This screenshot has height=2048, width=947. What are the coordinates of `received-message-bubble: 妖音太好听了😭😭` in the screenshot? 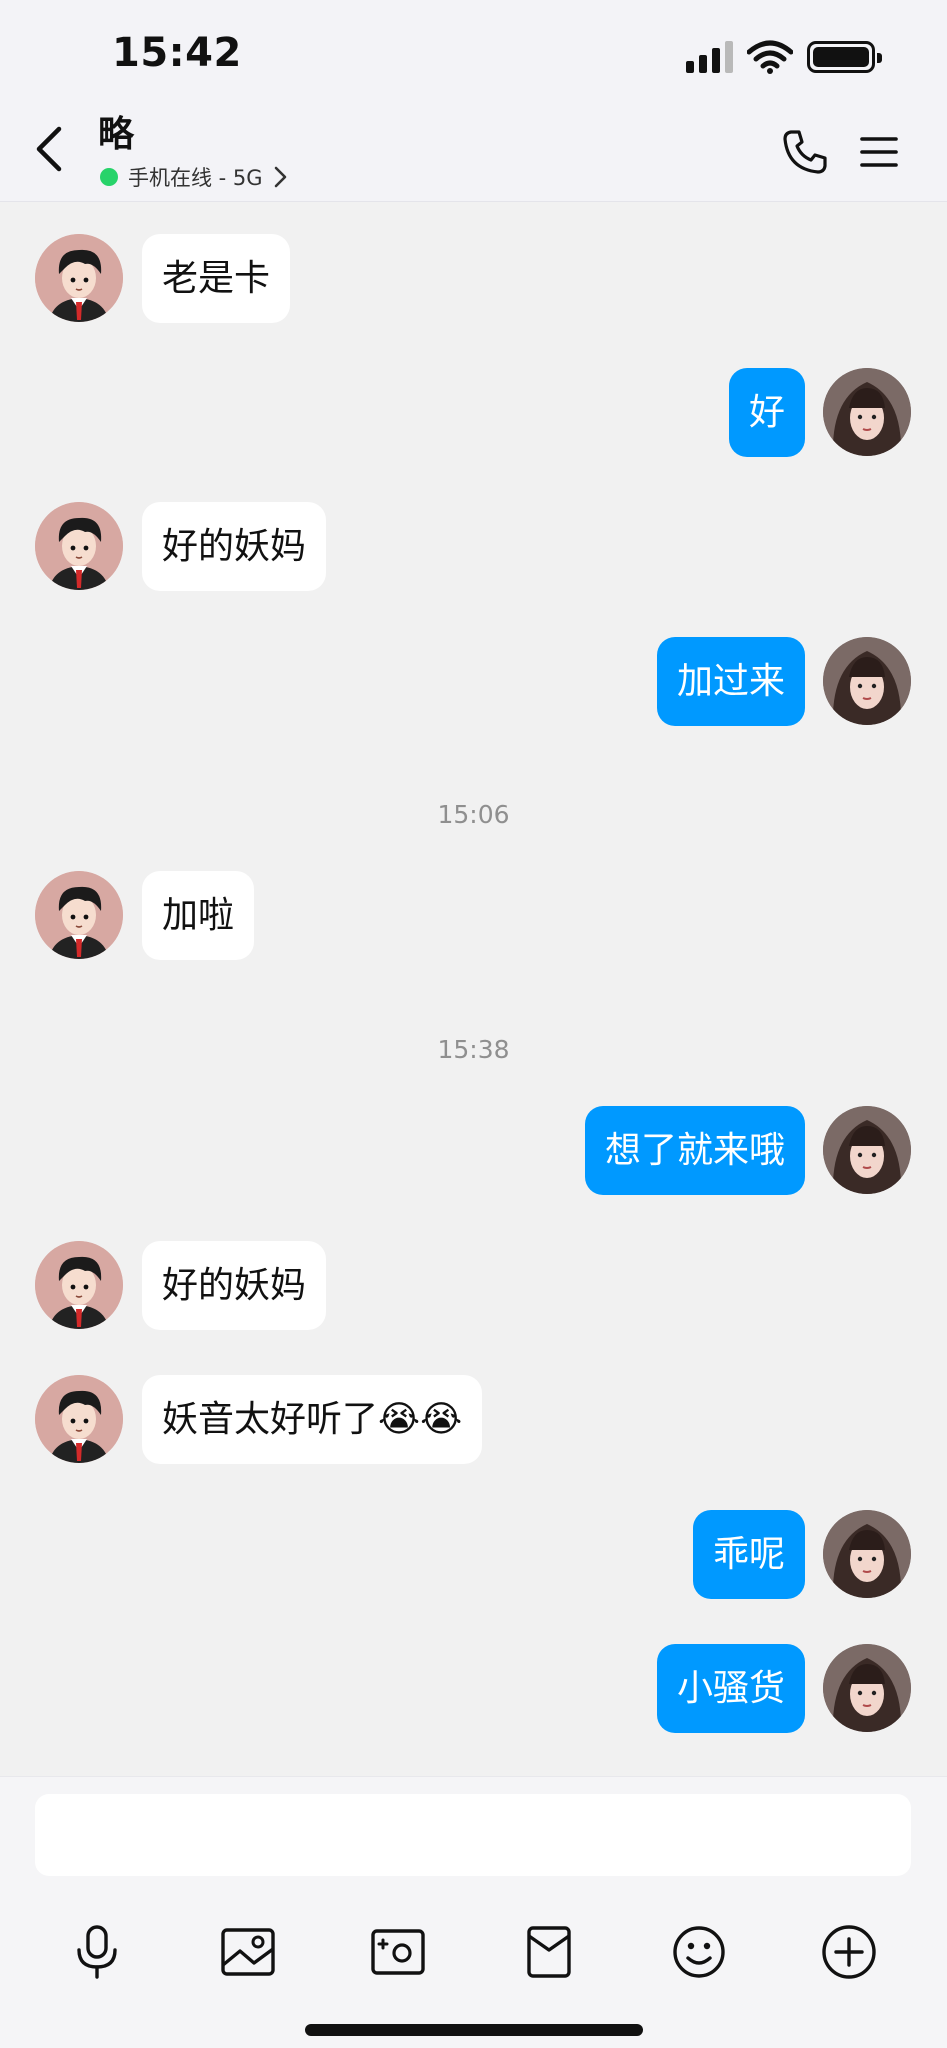 It's located at (312, 1419).